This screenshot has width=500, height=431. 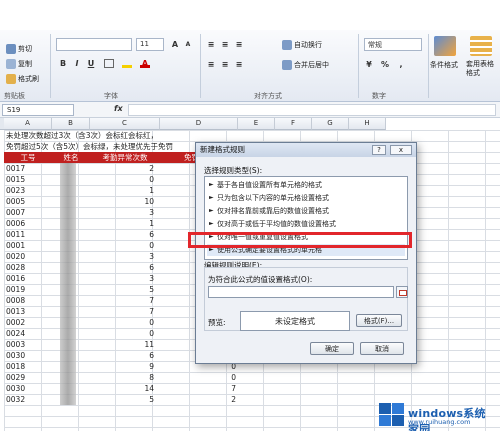 What do you see at coordinates (306, 224) in the screenshot?
I see `rule-item: 仅对高于或低于平均值的数值设置格式` at bounding box center [306, 224].